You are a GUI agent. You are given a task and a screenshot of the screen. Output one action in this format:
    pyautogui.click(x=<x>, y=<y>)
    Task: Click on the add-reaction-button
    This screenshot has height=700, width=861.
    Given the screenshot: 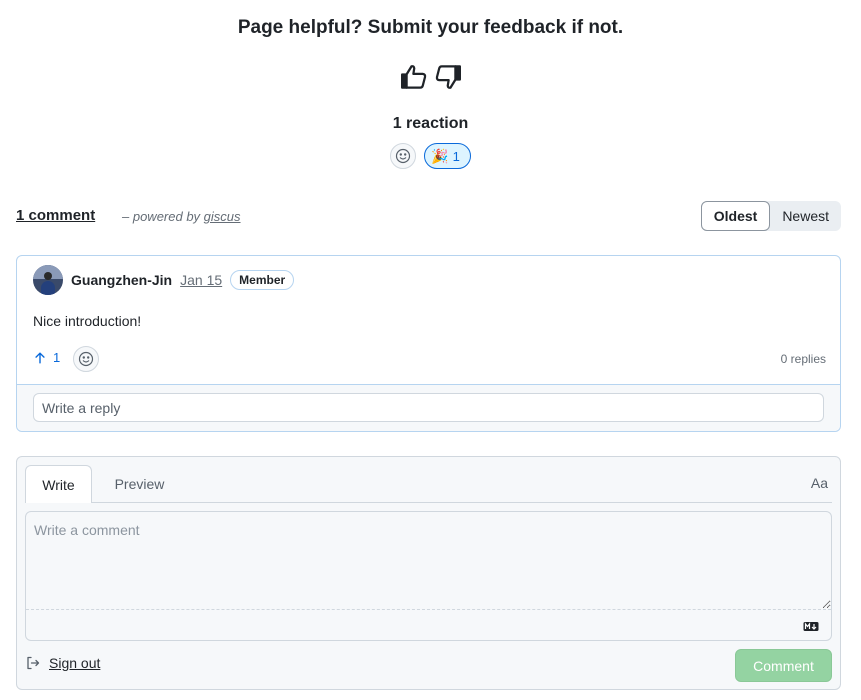 What is the action you would take?
    pyautogui.click(x=403, y=156)
    